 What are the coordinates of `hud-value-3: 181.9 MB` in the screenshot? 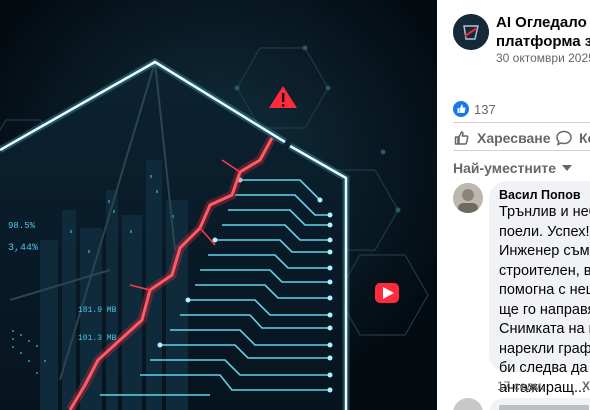 It's located at (97, 310).